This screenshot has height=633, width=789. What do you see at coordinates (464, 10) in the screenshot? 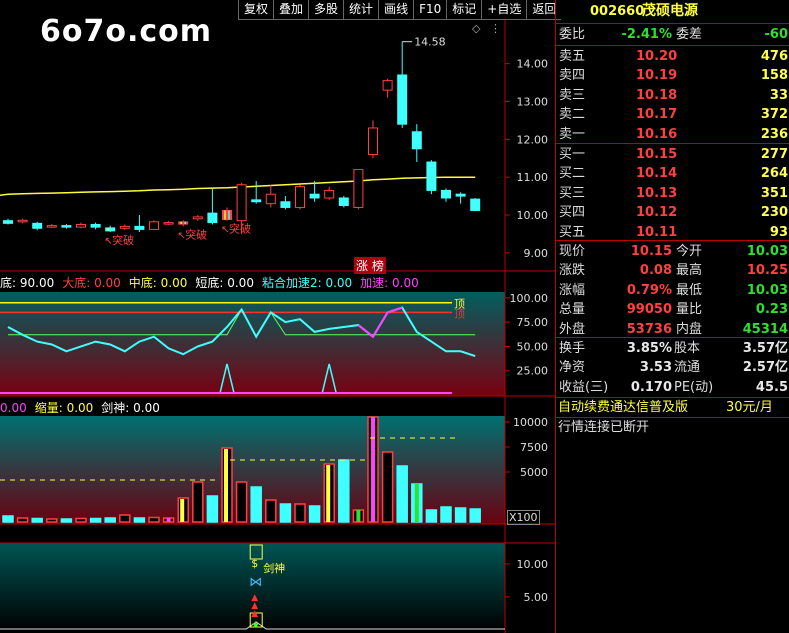
I see `toolbar-button-6: 标记` at bounding box center [464, 10].